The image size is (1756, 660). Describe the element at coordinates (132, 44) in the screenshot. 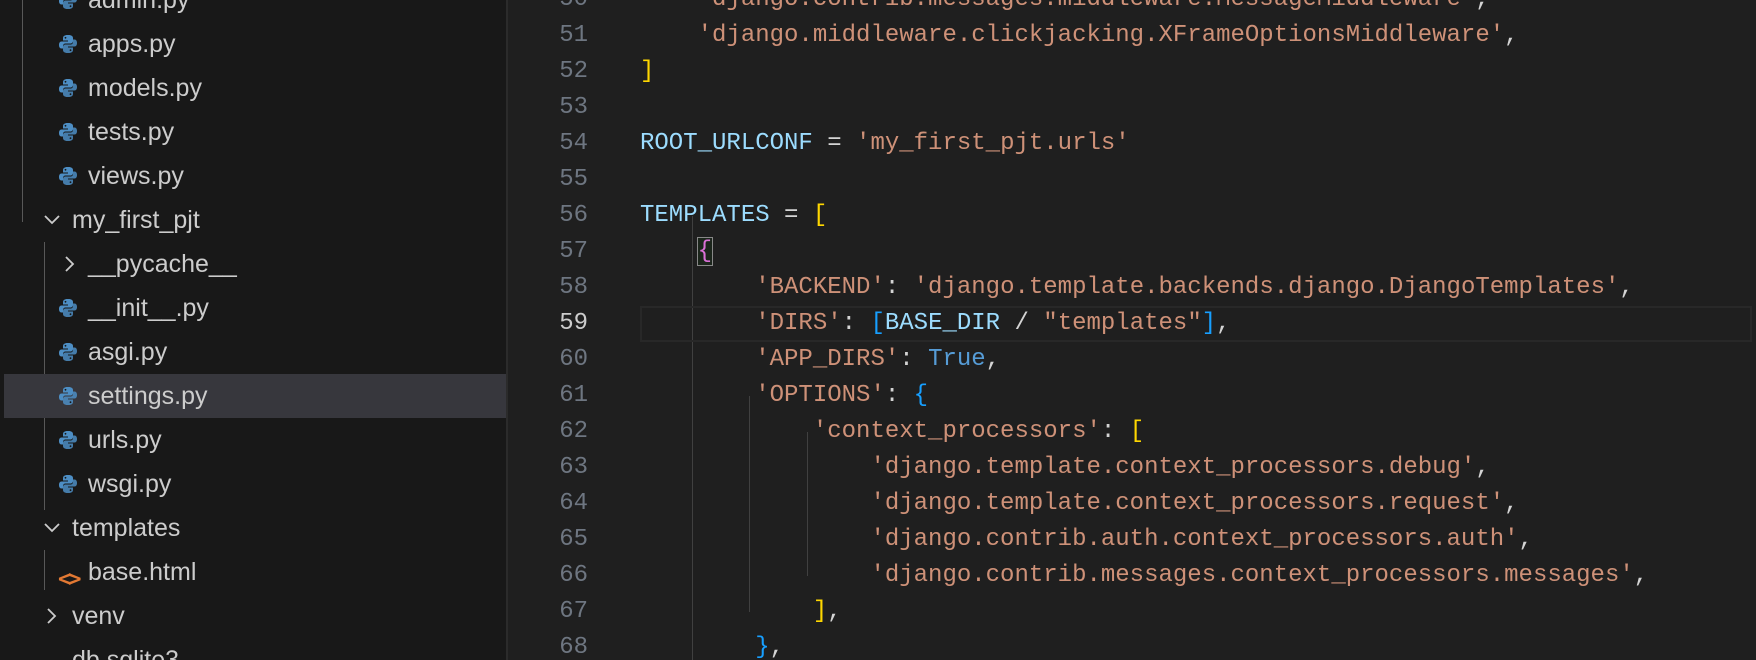

I see `tree-item-label: apps.py` at that location.